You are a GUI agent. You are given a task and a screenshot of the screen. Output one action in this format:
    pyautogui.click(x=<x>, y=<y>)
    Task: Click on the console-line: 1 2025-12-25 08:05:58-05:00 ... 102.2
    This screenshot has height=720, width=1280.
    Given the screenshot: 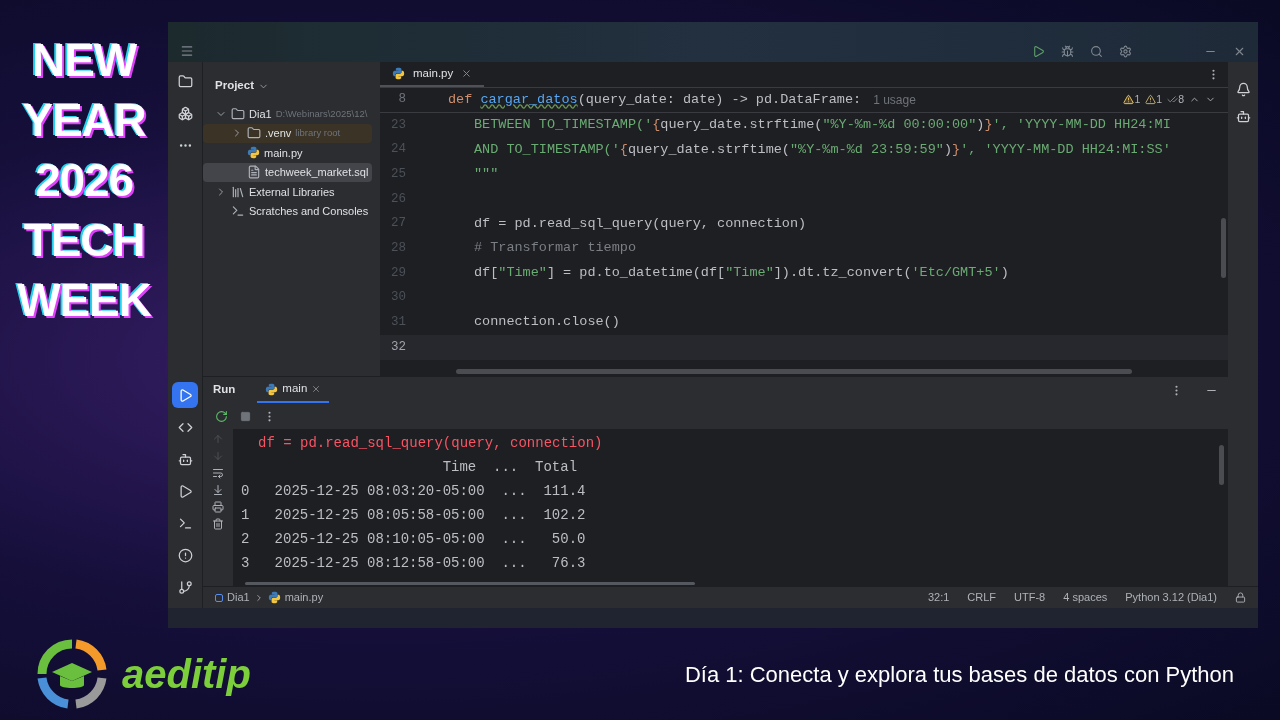 What is the action you would take?
    pyautogui.click(x=413, y=515)
    